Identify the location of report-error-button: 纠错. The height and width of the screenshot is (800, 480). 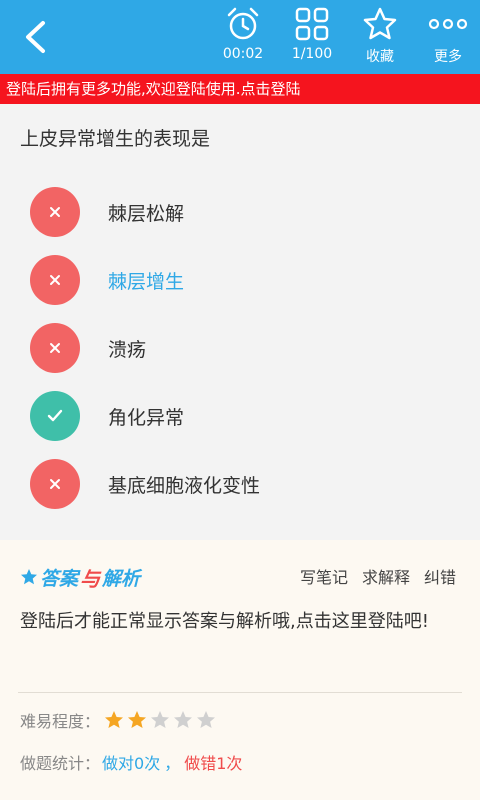
(440, 576).